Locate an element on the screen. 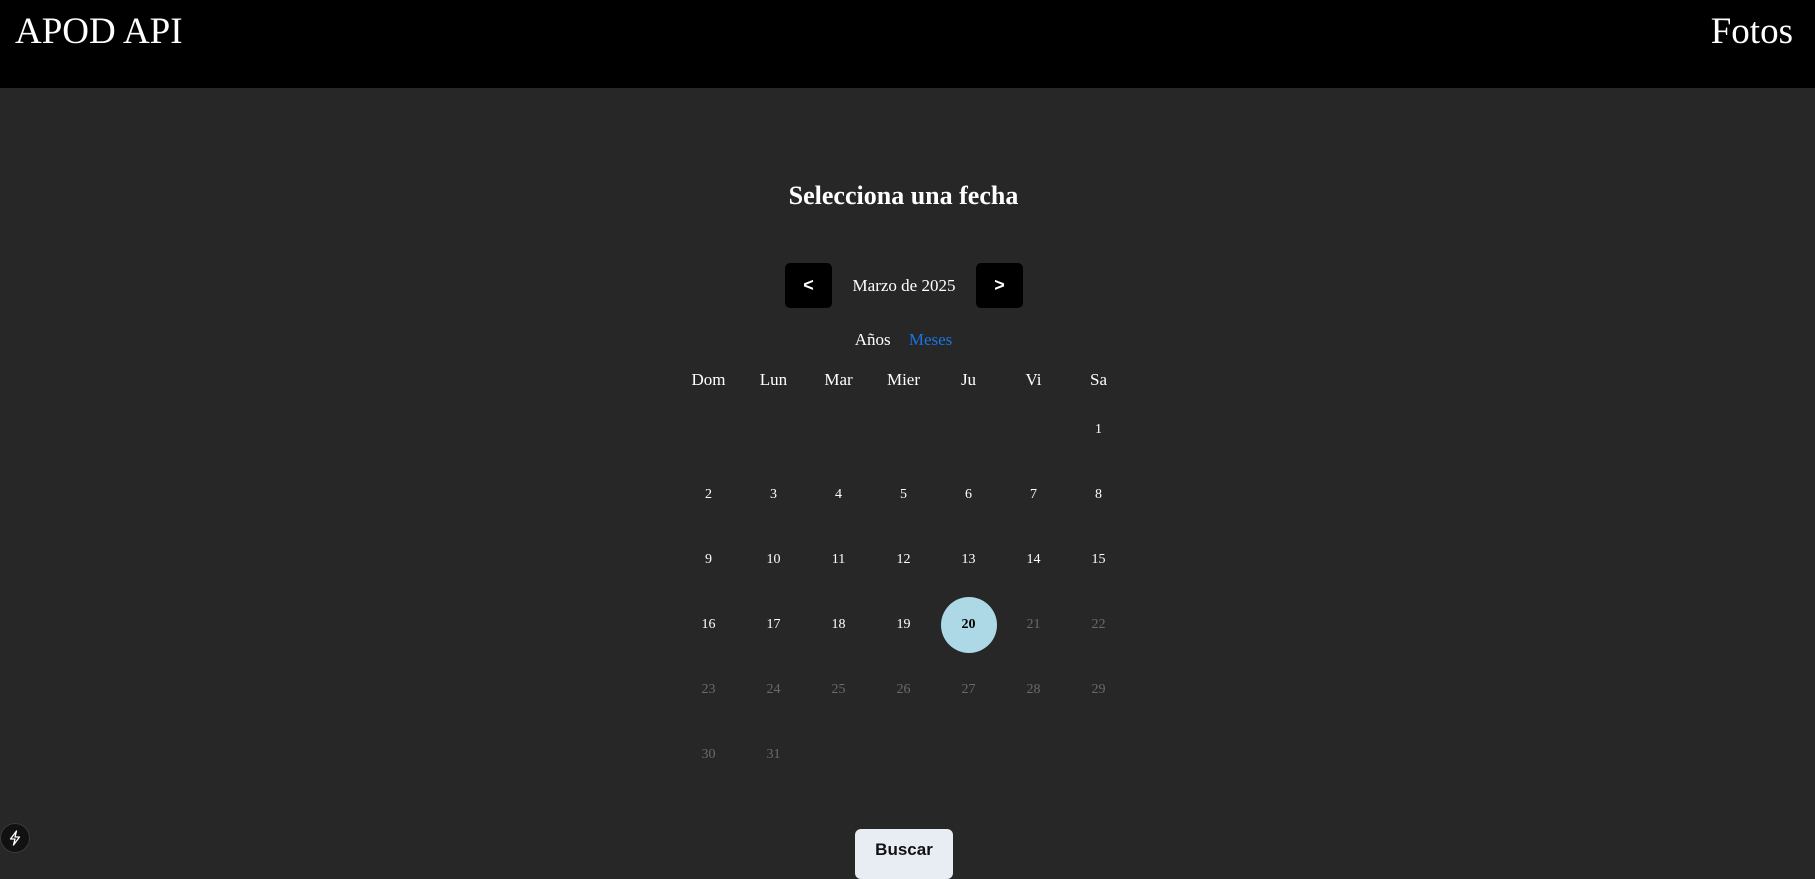 The image size is (1815, 879). calendar-day-number: 16 is located at coordinates (708, 624).